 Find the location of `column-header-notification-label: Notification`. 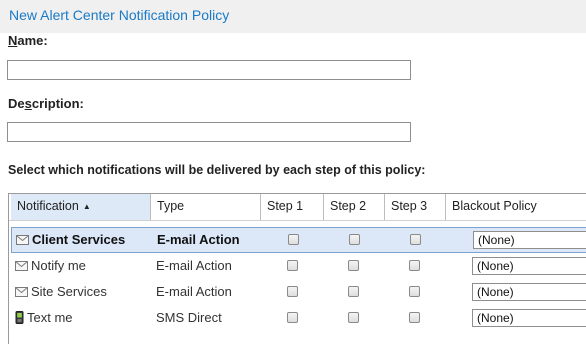

column-header-notification-label: Notification is located at coordinates (48, 206).